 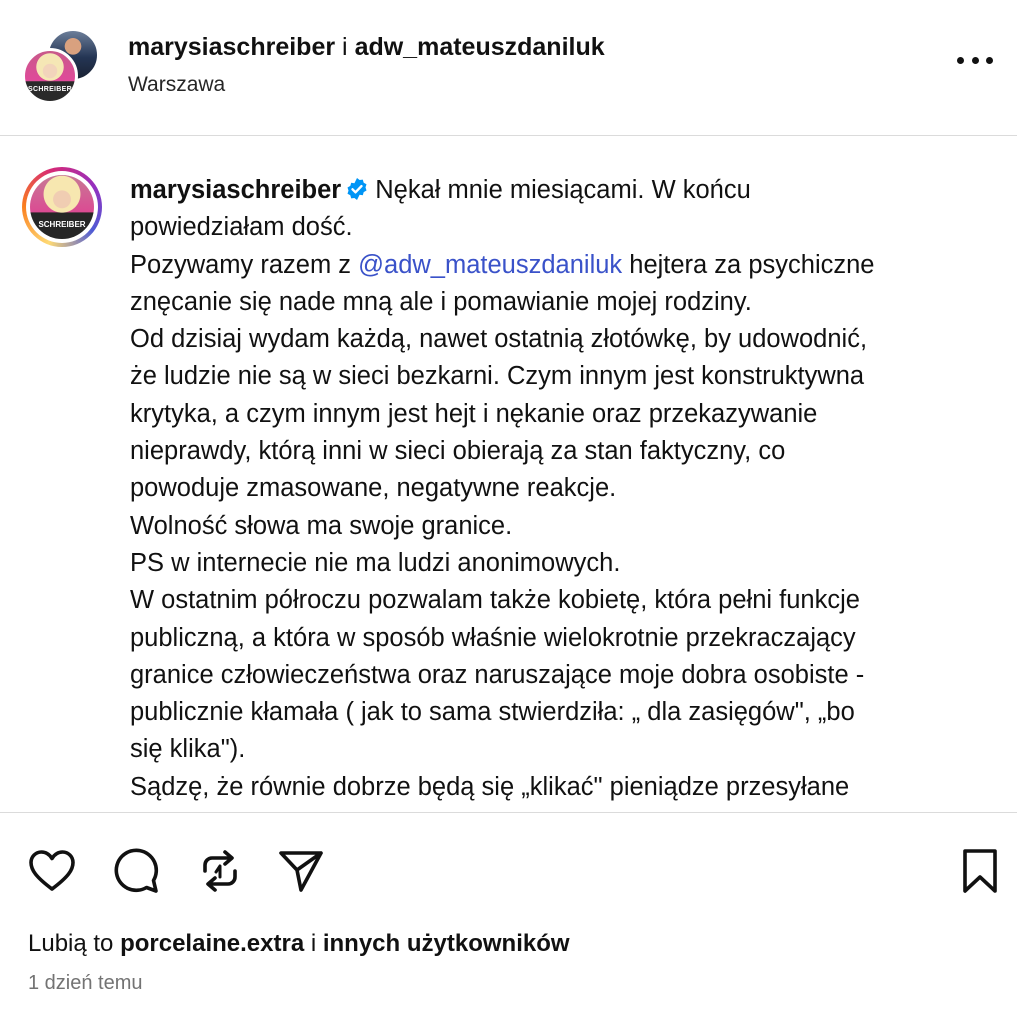 I want to click on heart-icon, so click(x=52, y=871).